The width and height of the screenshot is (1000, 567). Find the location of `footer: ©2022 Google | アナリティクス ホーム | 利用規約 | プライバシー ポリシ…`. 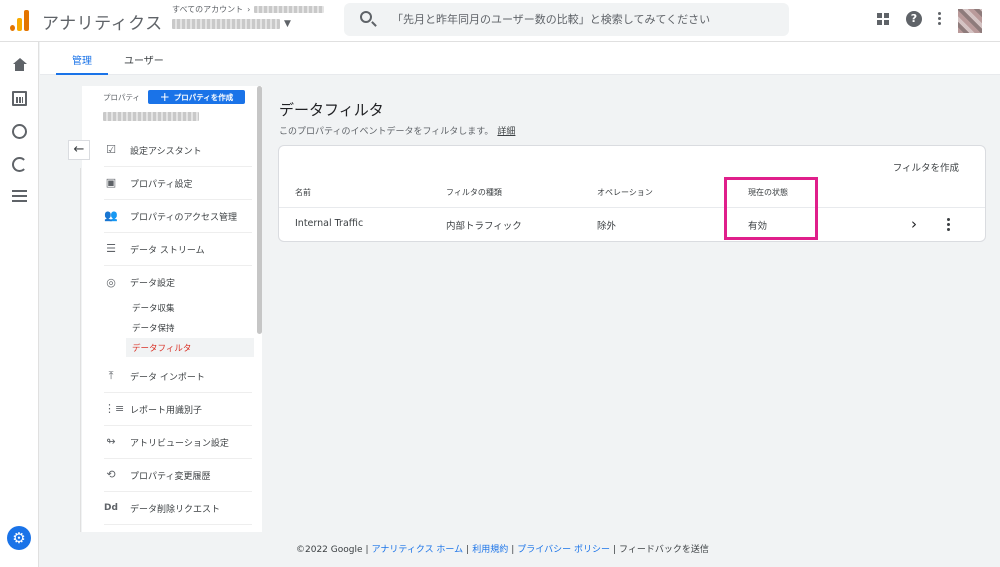

footer: ©2022 Google | アナリティクス ホーム | 利用規約 | プライバシー ポリシ… is located at coordinates (502, 550).